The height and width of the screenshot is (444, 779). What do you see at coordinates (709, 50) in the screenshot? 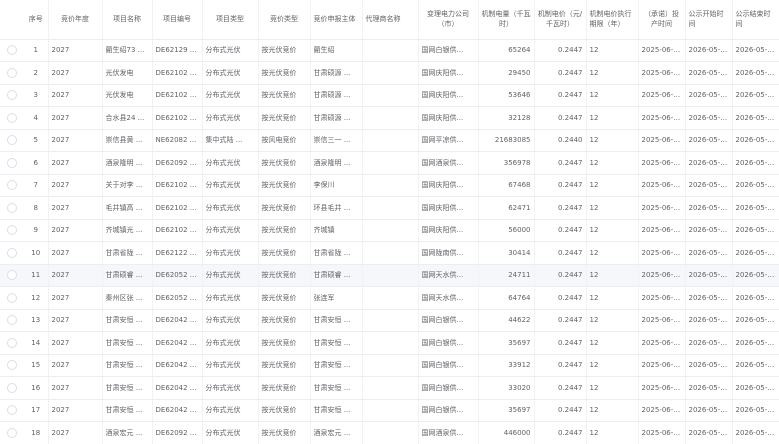
I see `cell-publicity-start: 2026-05-11` at bounding box center [709, 50].